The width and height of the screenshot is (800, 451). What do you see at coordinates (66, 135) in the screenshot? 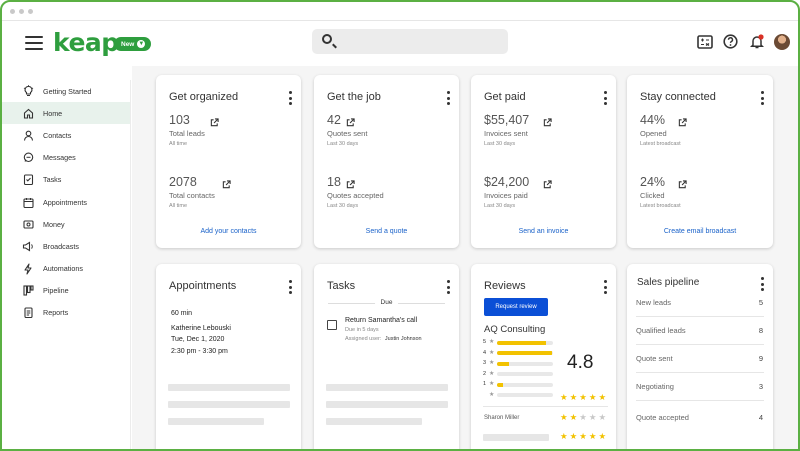
I see `sidebar-item-contacts: Contacts` at bounding box center [66, 135].